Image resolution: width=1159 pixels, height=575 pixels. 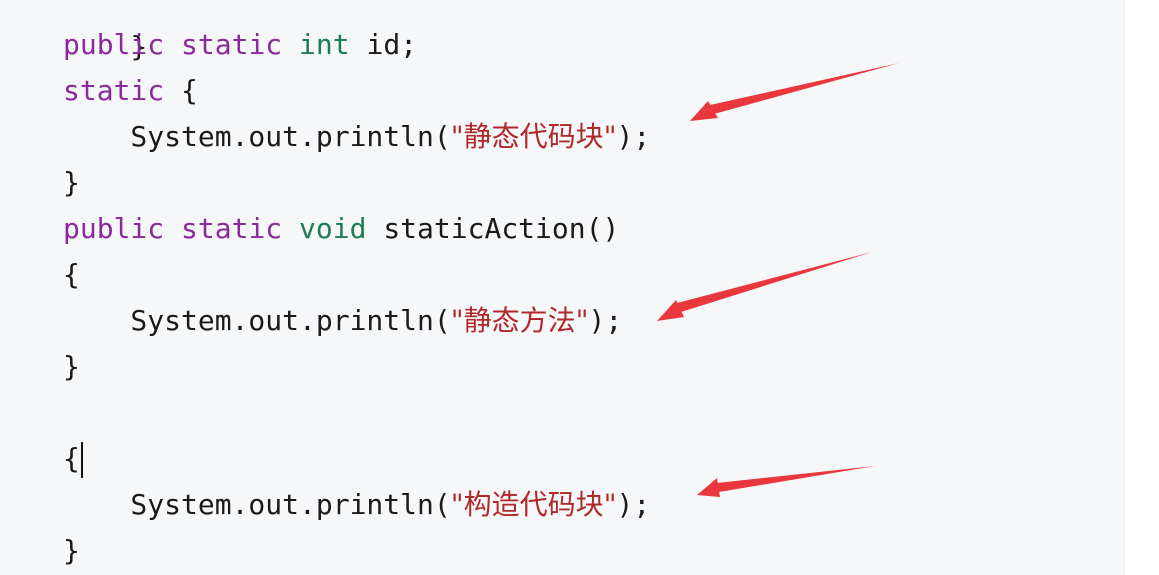 I want to click on scrollbar-track, so click(x=1141, y=287).